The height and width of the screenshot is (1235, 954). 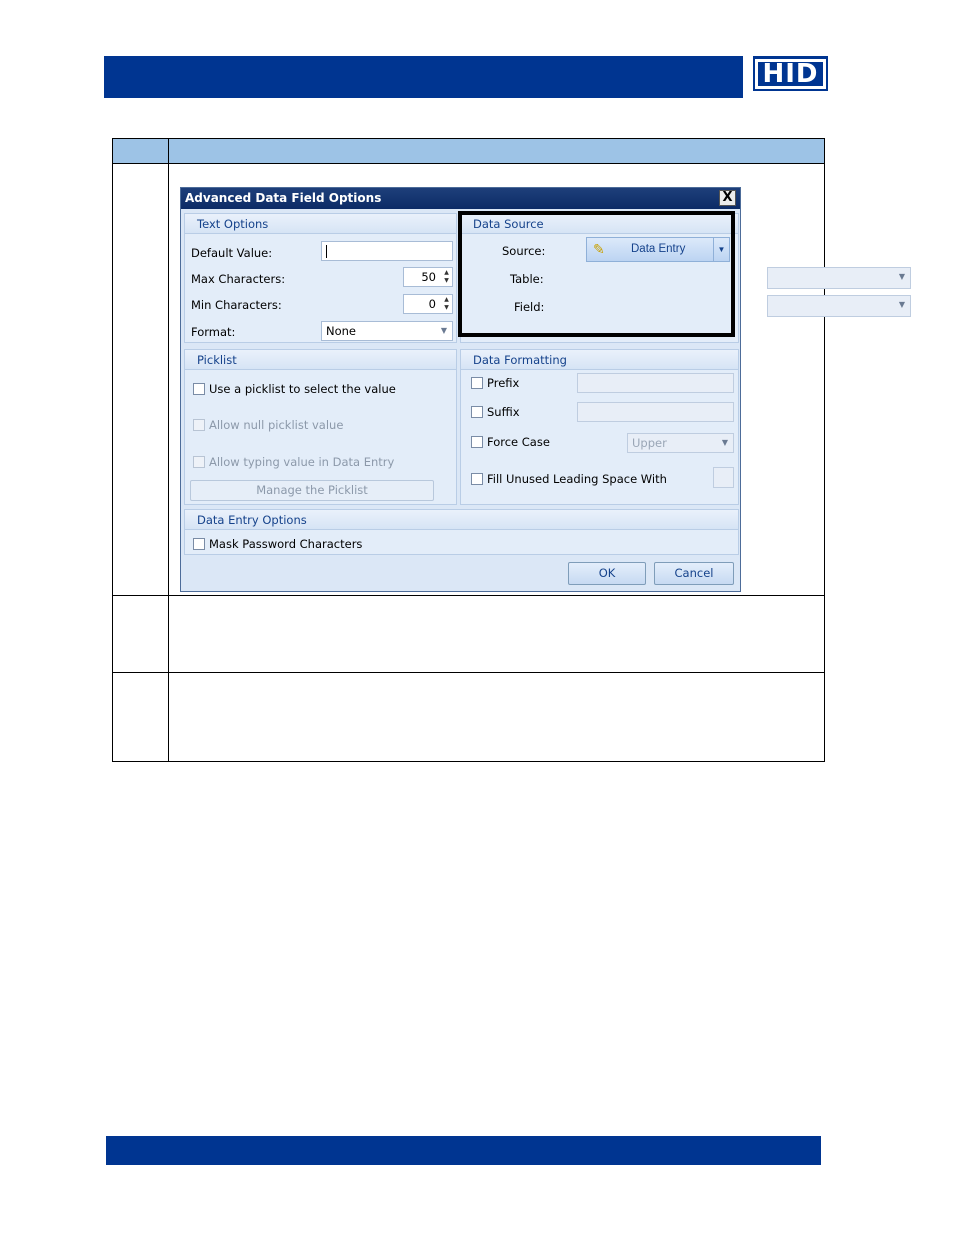 What do you see at coordinates (518, 442) in the screenshot?
I see `force-case-label: Force Case` at bounding box center [518, 442].